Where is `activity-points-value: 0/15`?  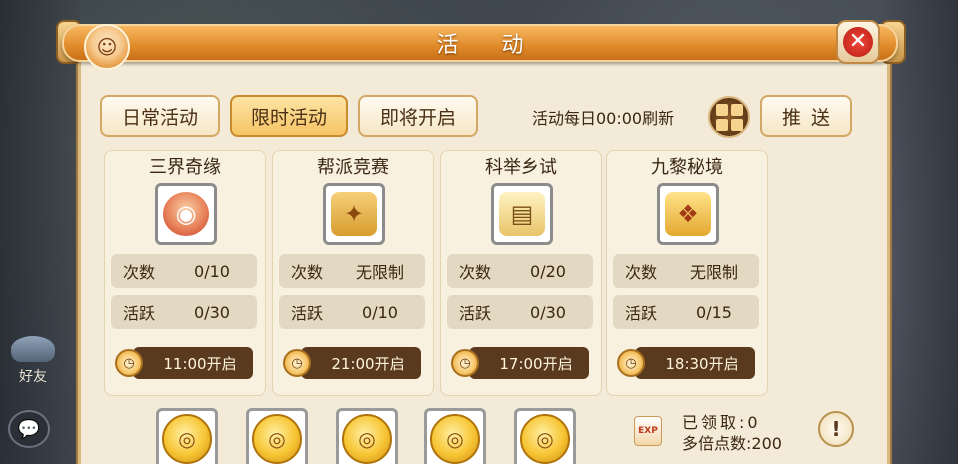 activity-points-value: 0/15 is located at coordinates (714, 312).